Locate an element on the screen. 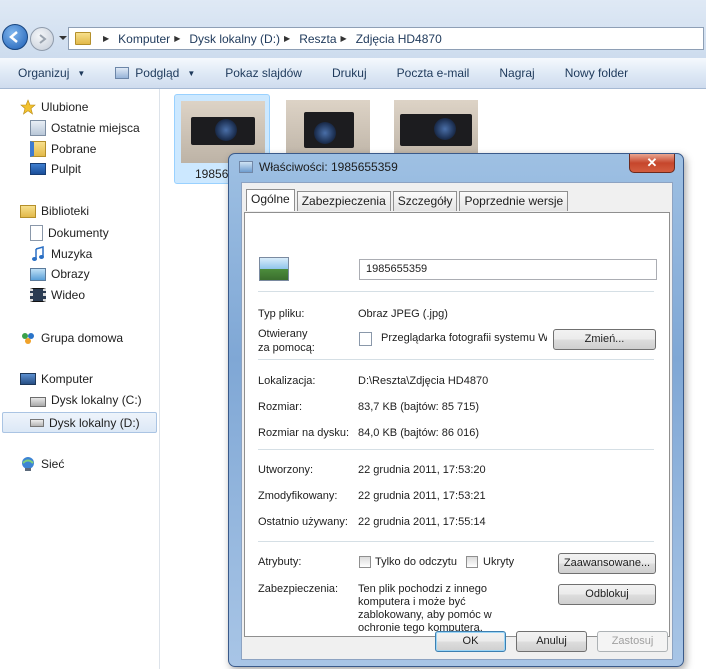 The height and width of the screenshot is (669, 706). breadcrumb-reszta: Reszta ▶ is located at coordinates (326, 39).